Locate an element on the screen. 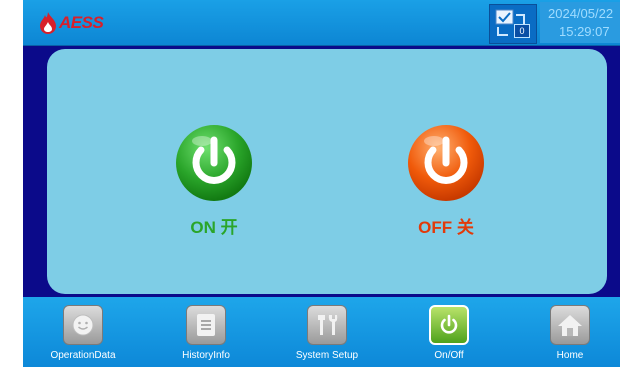 The height and width of the screenshot is (367, 620). power-on-button is located at coordinates (214, 163).